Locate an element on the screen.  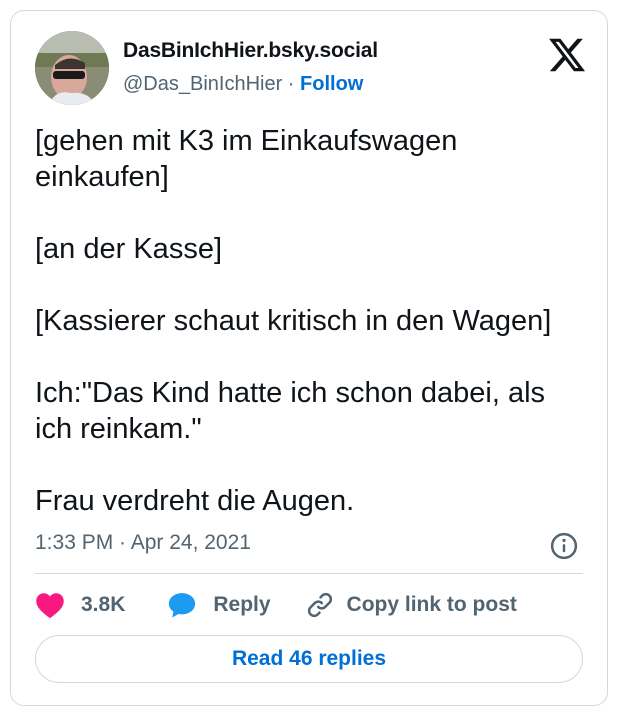
read-replies-button: Read 46 replies is located at coordinates (309, 659).